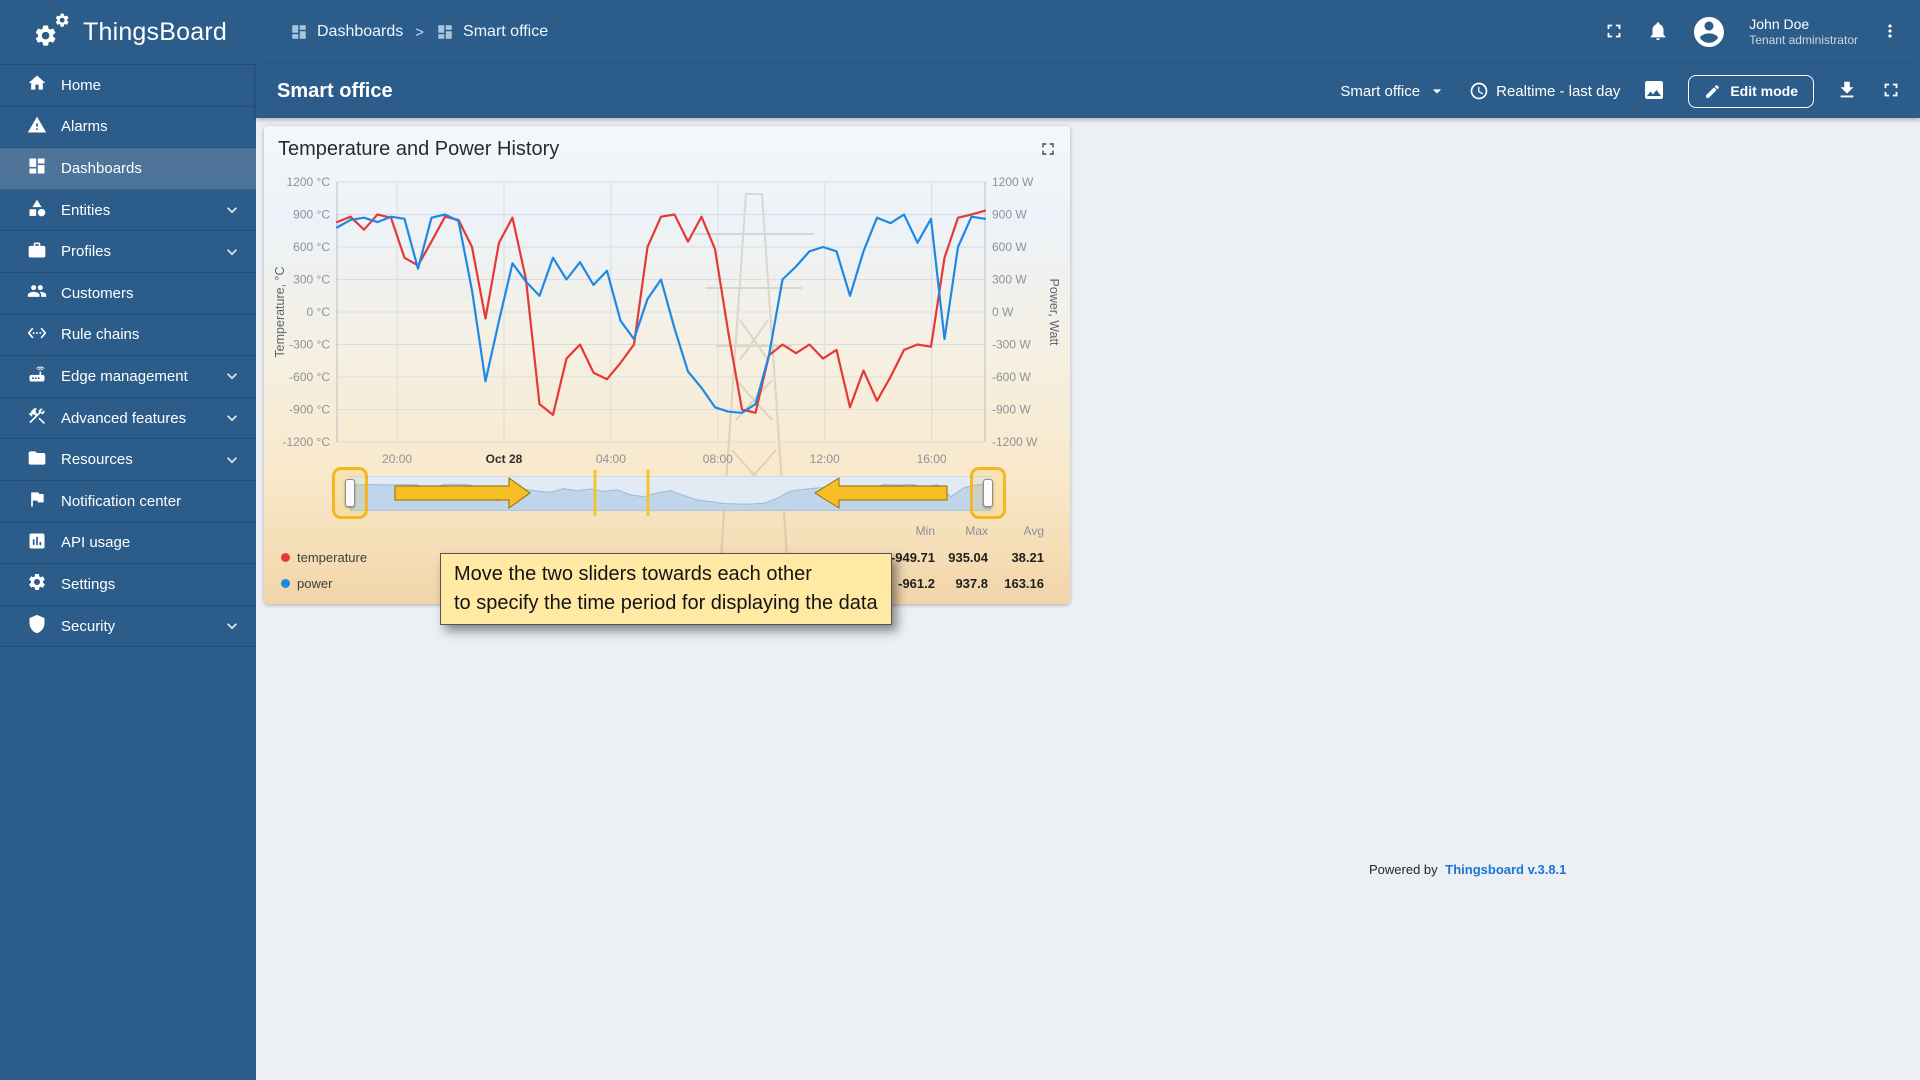  I want to click on avatar, so click(1709, 32).